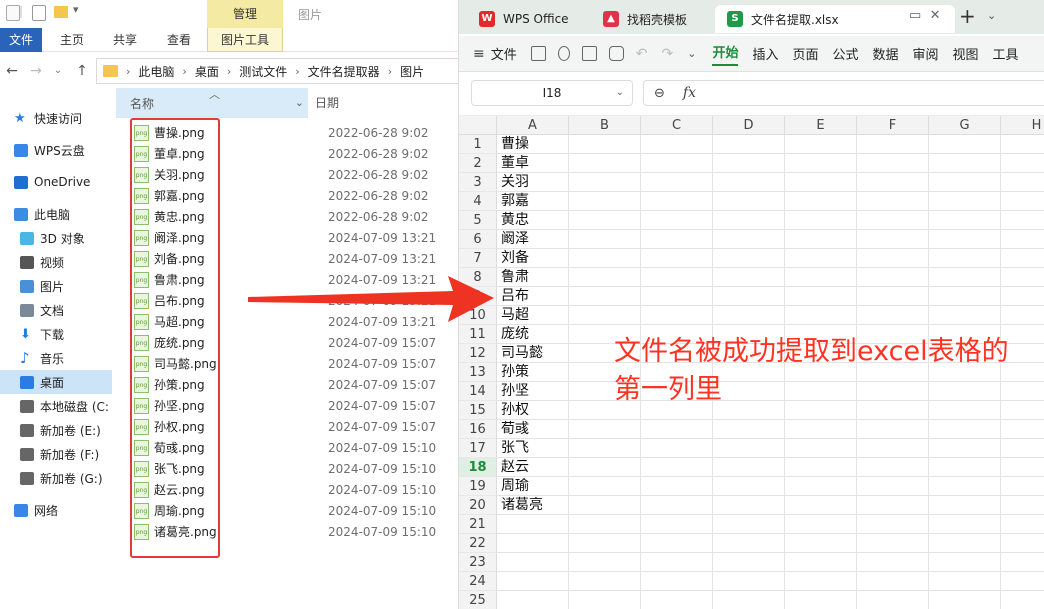  I want to click on nav-item: 本地磁盘 (C:, so click(56, 406).